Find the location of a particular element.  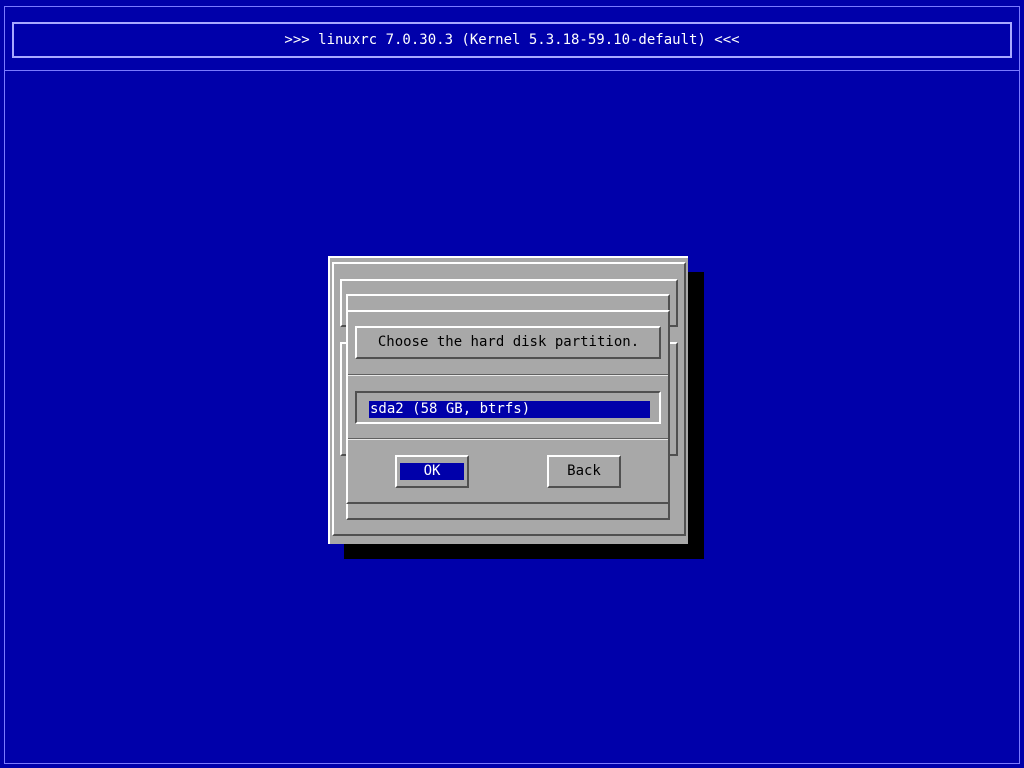

divider-bottom is located at coordinates (508, 439).